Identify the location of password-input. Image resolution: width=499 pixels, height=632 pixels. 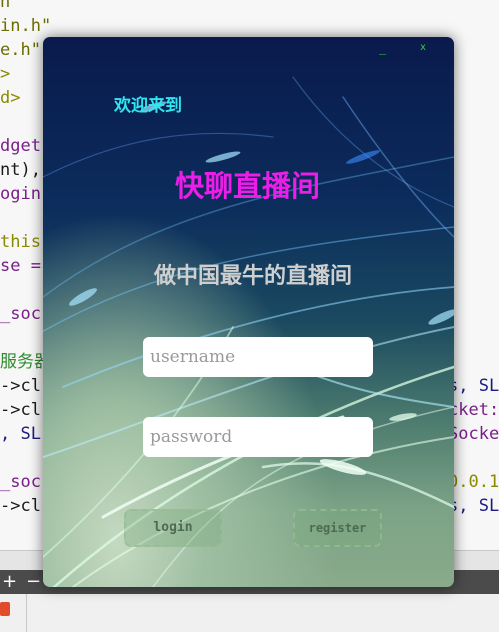
(258, 437).